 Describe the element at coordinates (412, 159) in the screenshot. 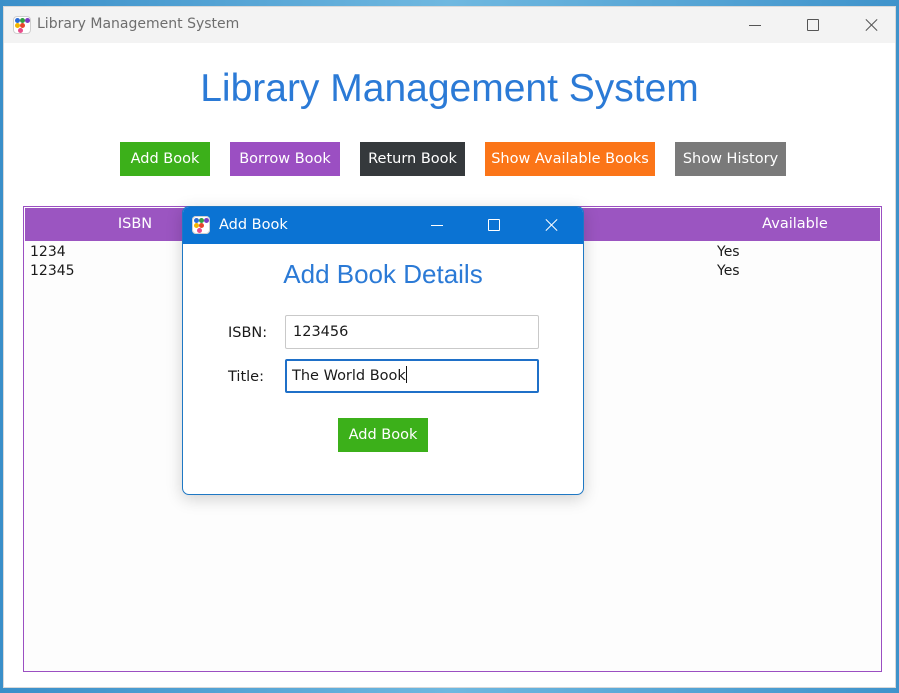

I see `return-book-button: Return Book` at that location.